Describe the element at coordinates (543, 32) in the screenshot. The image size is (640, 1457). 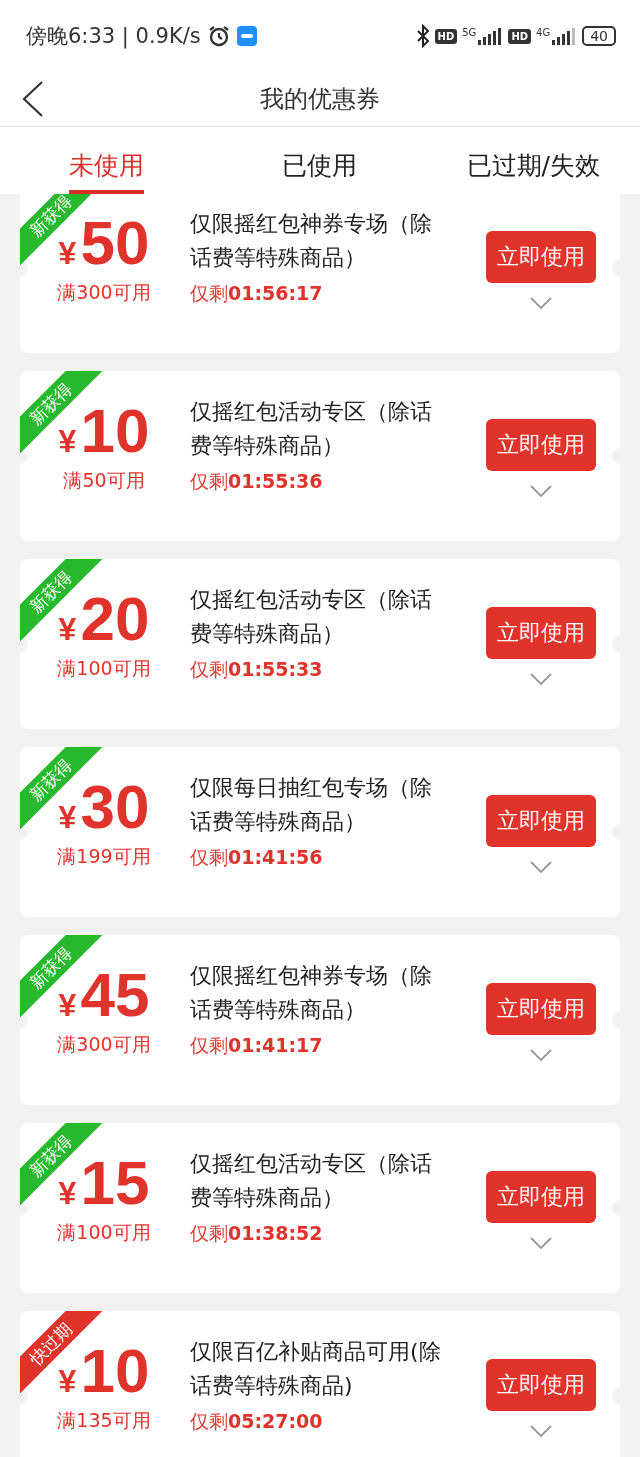
I see `network-label: 4G` at that location.